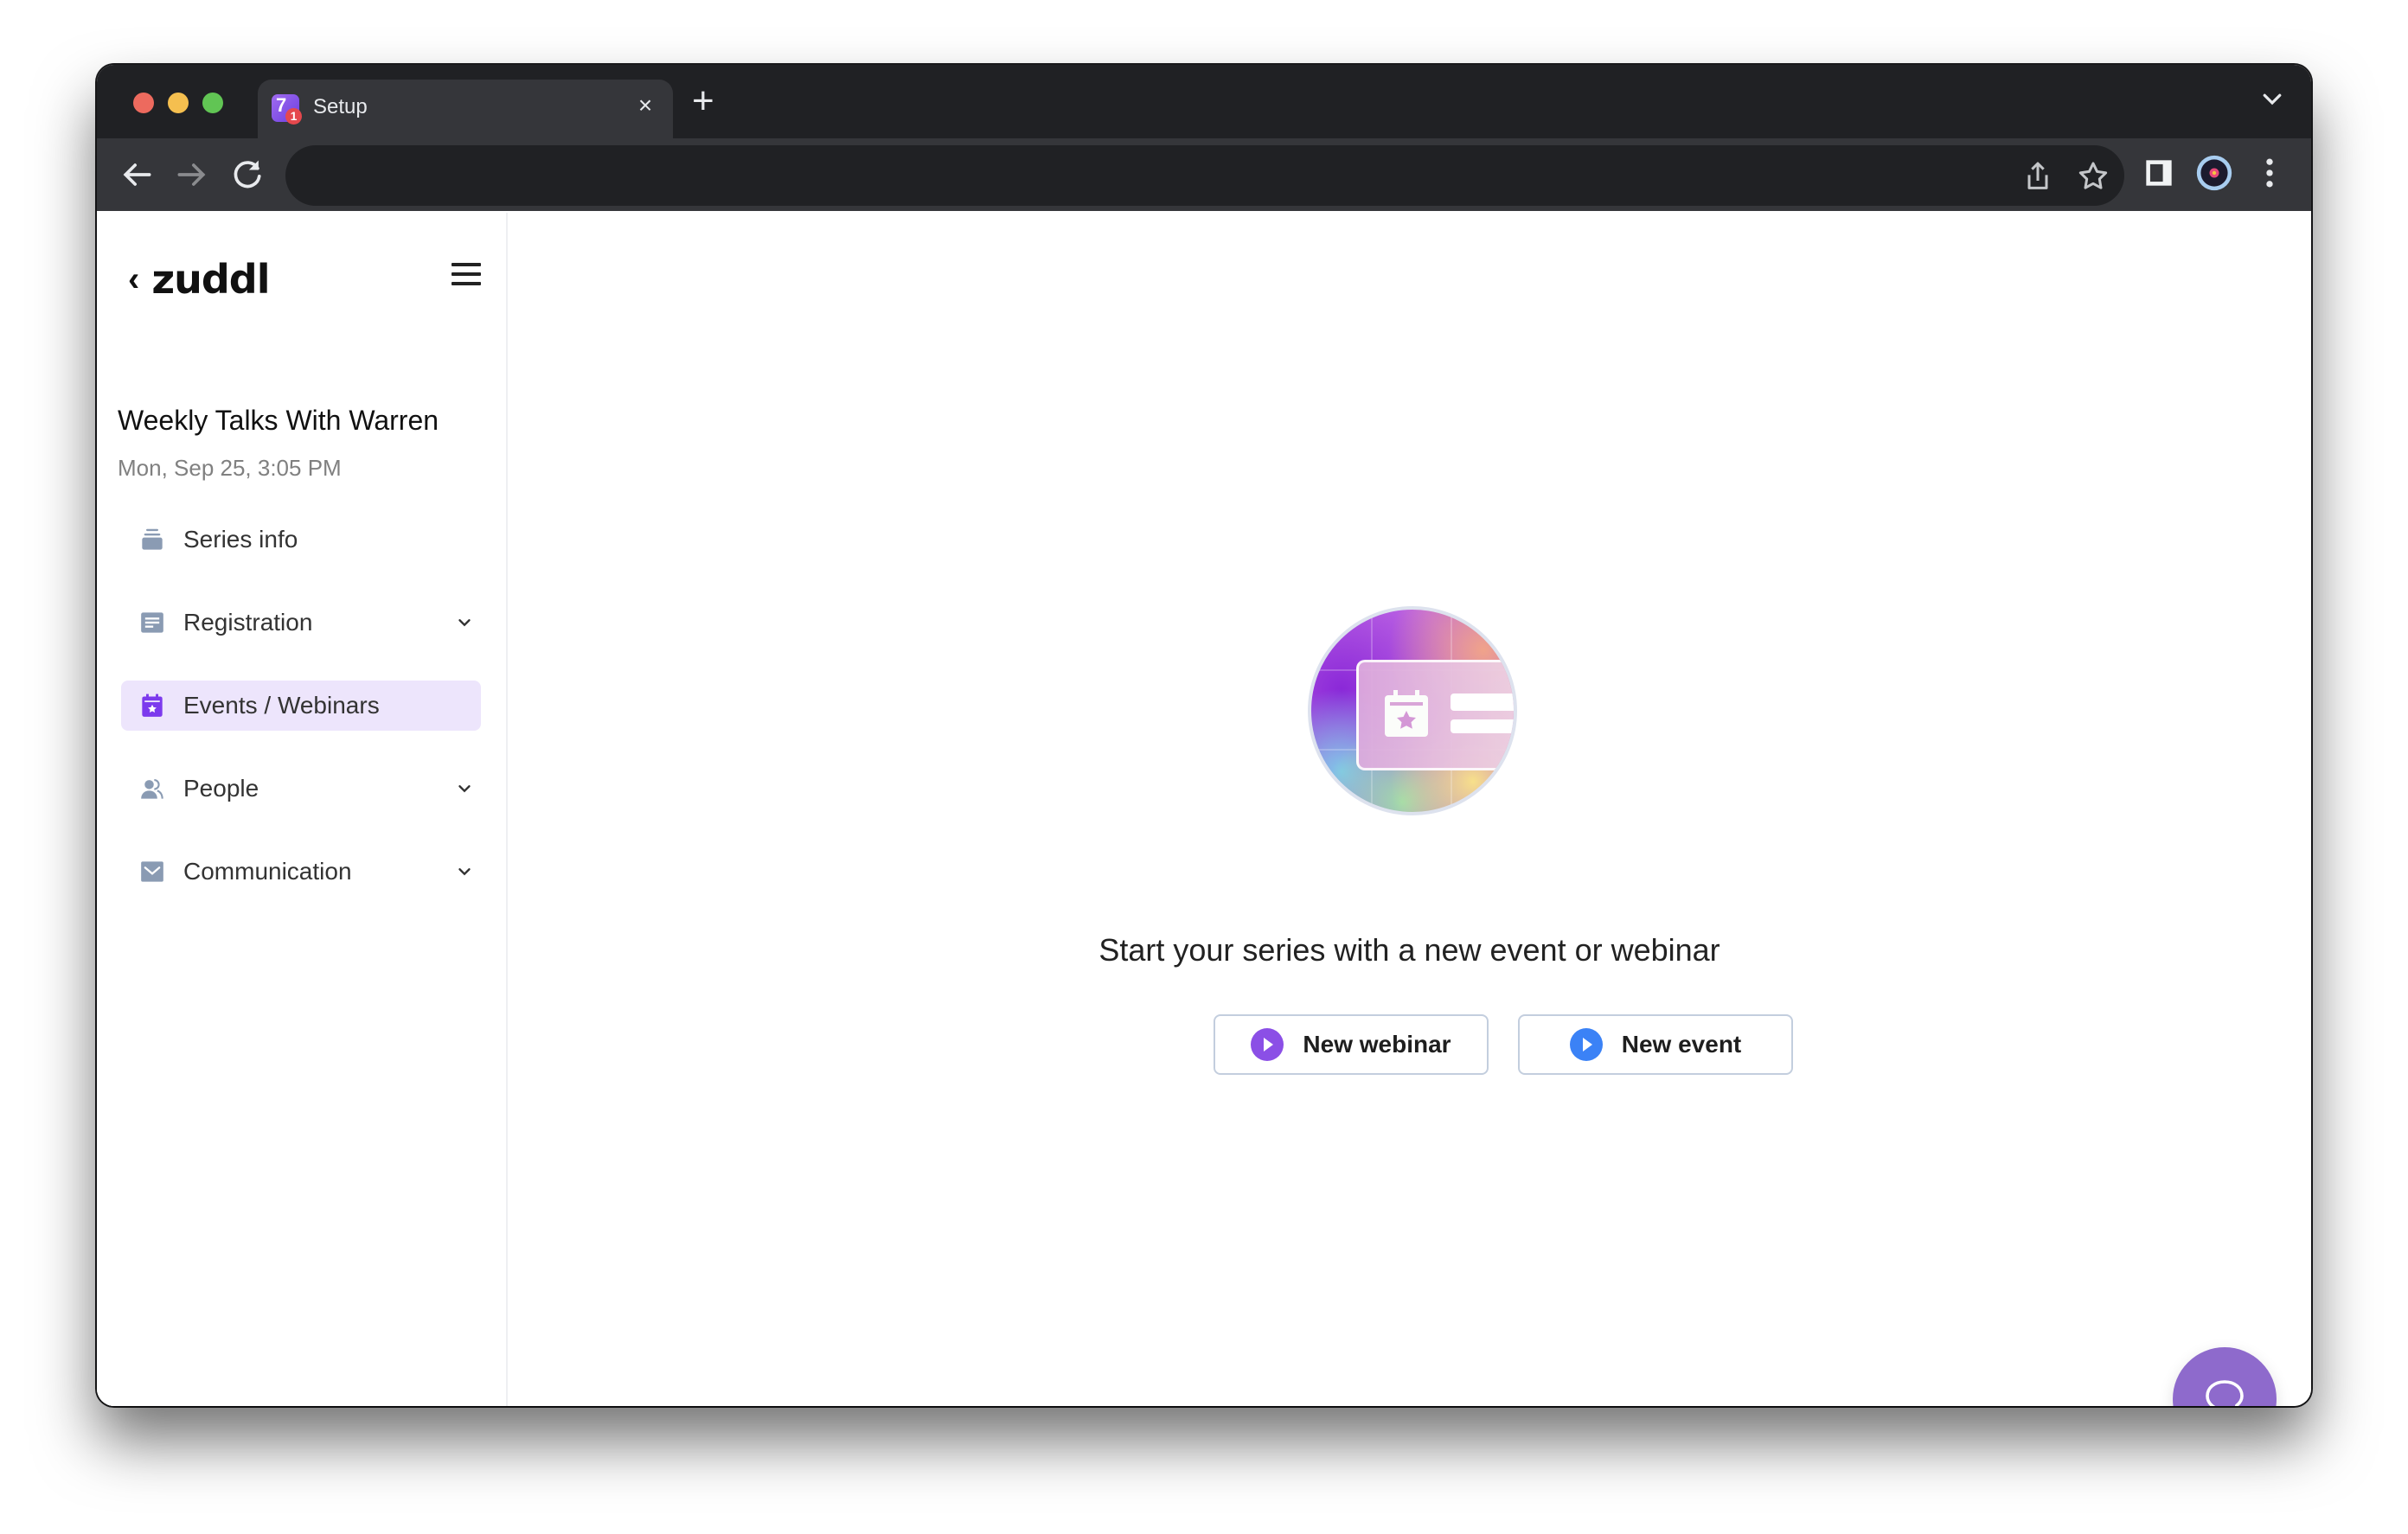  Describe the element at coordinates (465, 109) in the screenshot. I see `browser-tab-setup: 7 1 Setup ×` at that location.